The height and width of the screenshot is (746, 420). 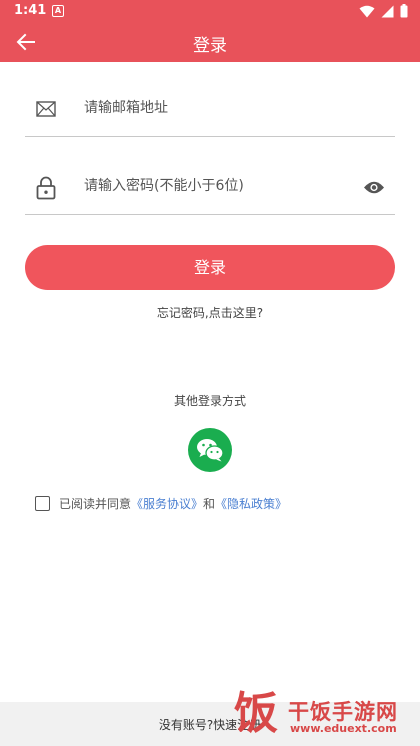 I want to click on notification-icon: A, so click(x=58, y=11).